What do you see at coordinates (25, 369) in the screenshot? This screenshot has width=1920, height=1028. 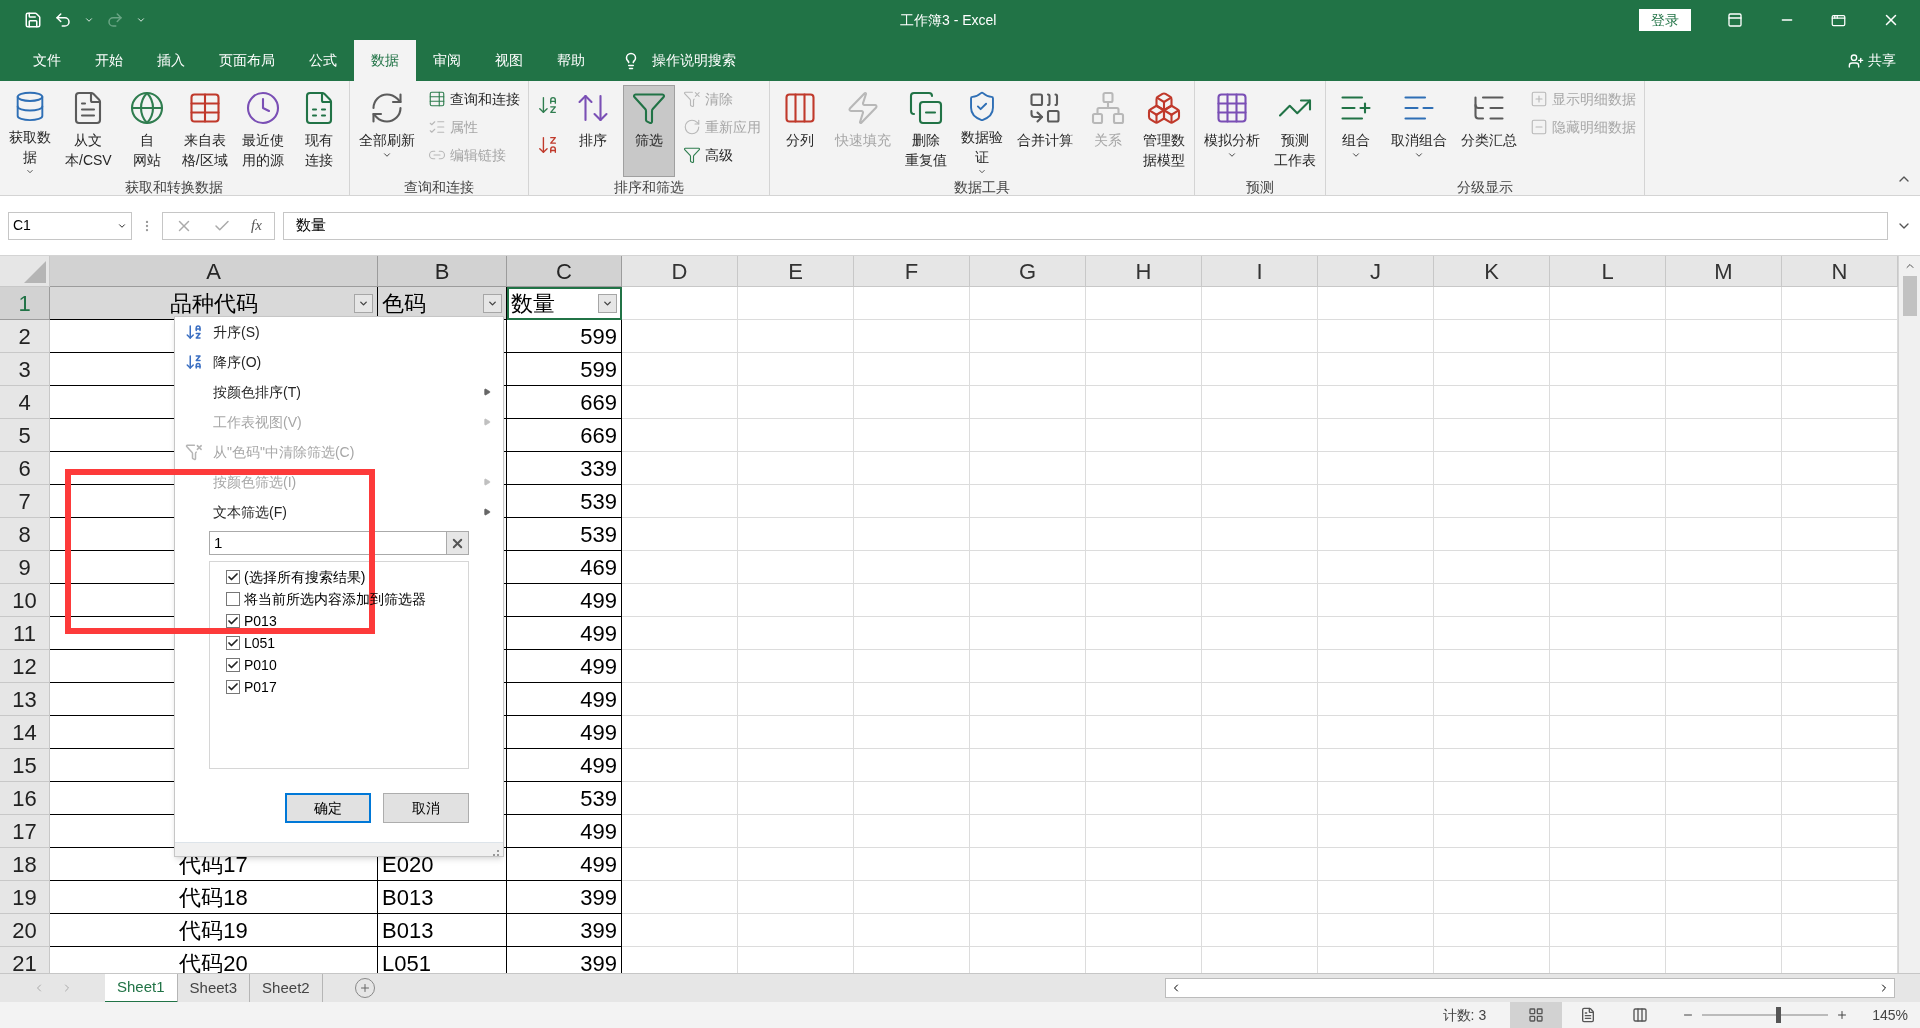 I see `row-header: 3` at bounding box center [25, 369].